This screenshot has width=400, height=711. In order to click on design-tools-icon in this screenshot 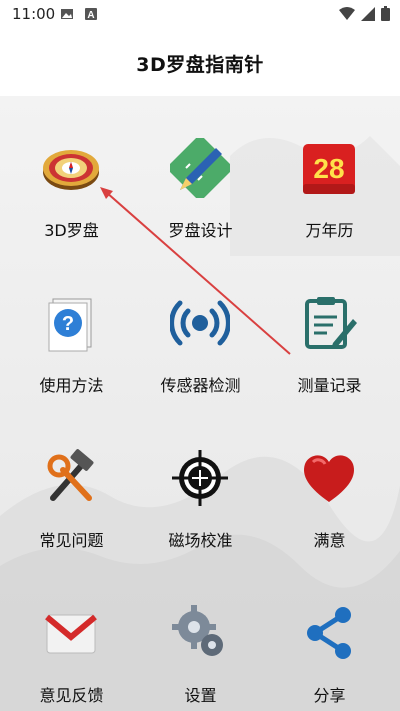, I will do `click(200, 168)`.